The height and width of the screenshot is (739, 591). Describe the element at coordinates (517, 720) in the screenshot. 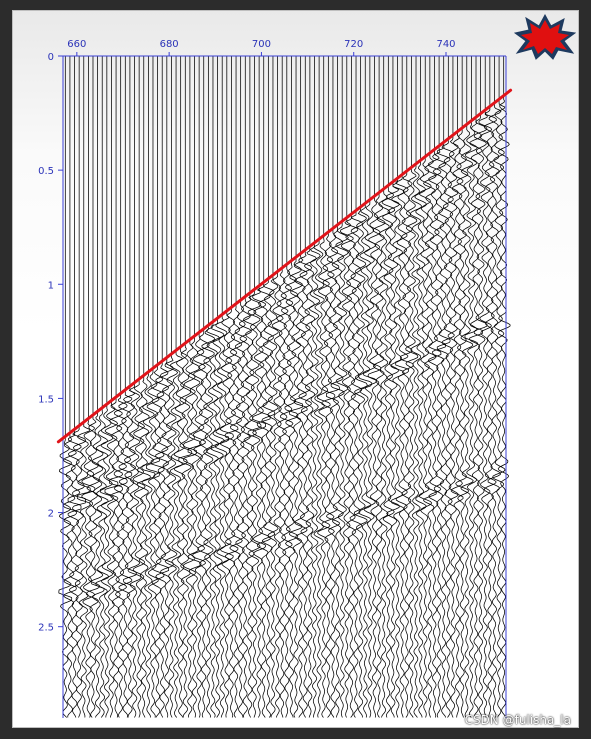

I see `watermark: CSDN @fulisha_la` at that location.